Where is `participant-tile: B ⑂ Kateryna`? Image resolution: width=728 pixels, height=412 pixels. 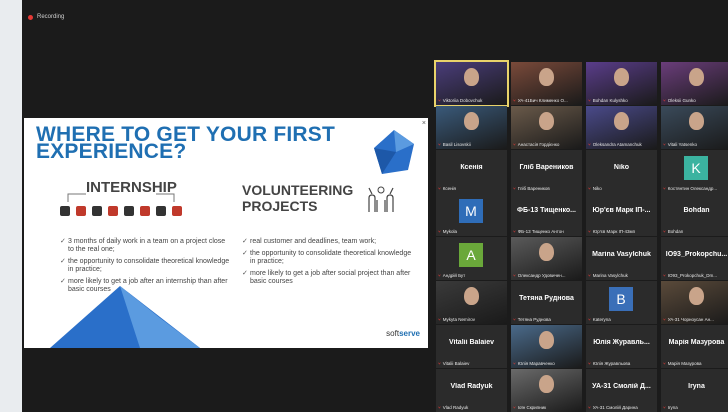
participant-tile: B ⑂ Kateryna is located at coordinates (621, 302).